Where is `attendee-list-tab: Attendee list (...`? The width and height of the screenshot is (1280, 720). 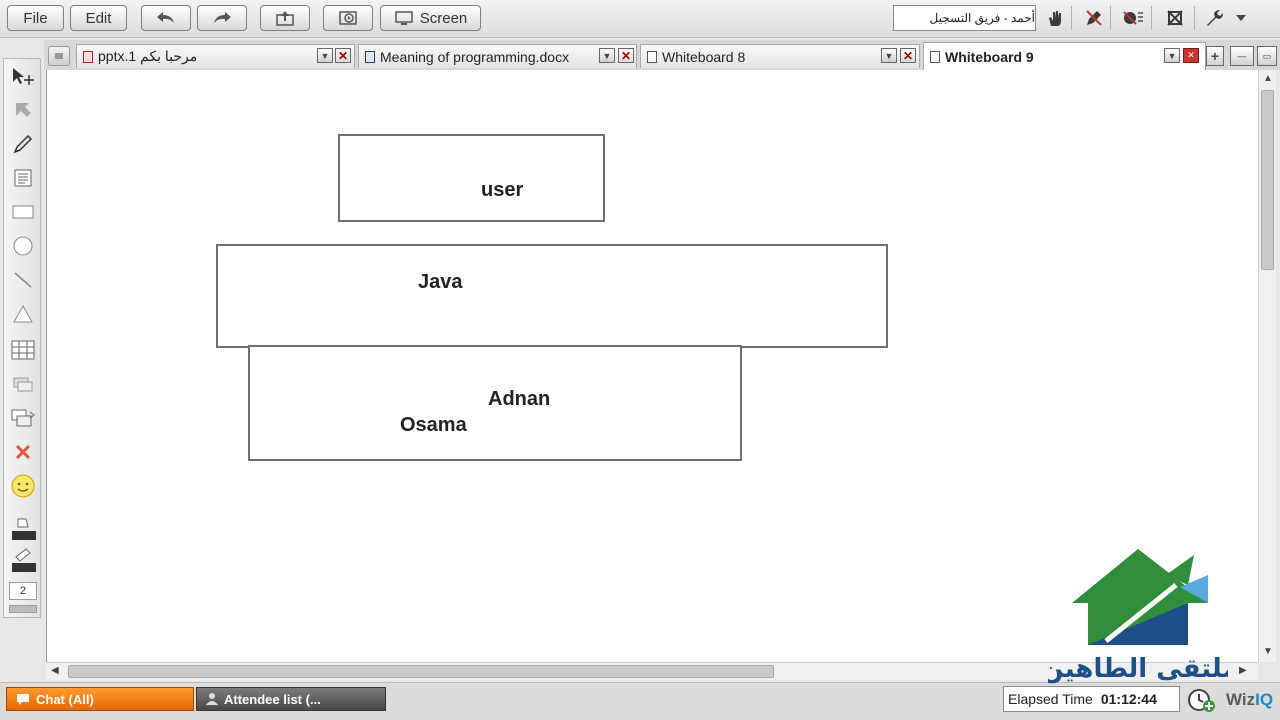
attendee-list-tab: Attendee list (... is located at coordinates (291, 699).